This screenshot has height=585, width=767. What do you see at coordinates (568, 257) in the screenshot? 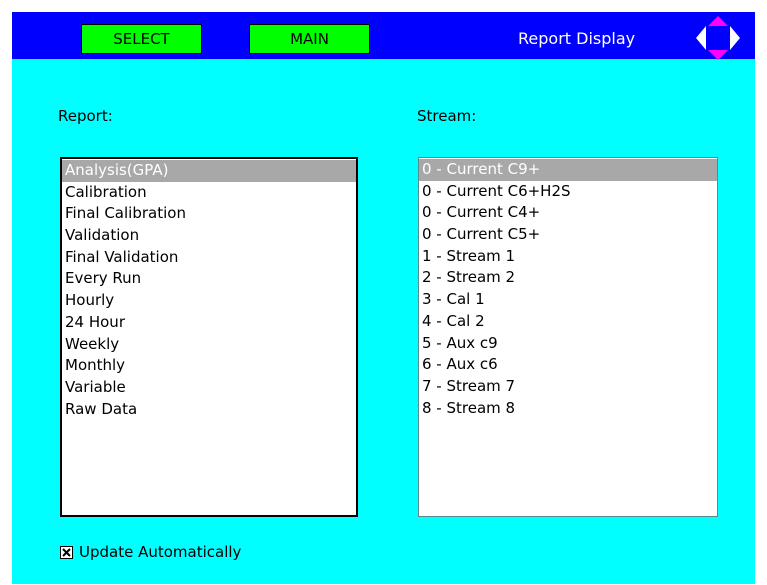
I see `stream-list-item: 1 - Stream 1` at bounding box center [568, 257].